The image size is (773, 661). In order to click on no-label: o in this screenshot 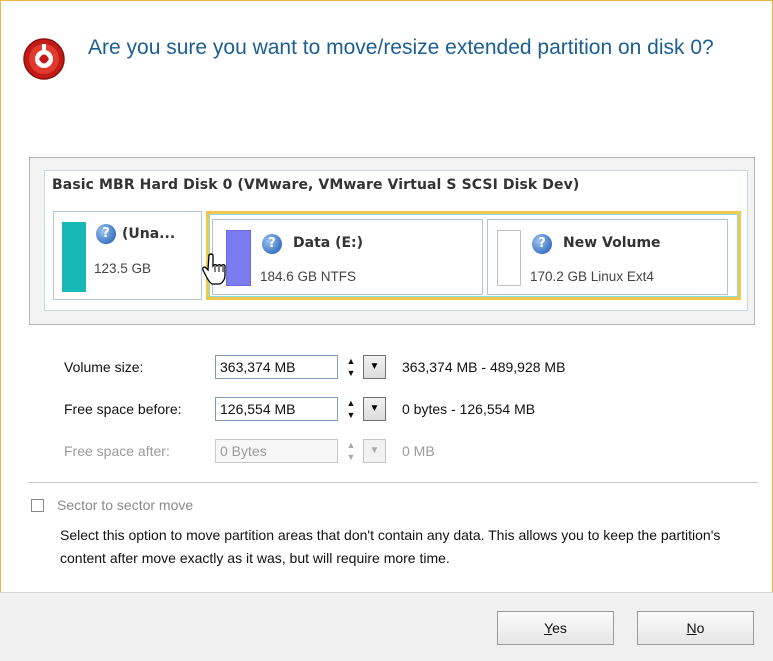, I will do `click(700, 628)`.